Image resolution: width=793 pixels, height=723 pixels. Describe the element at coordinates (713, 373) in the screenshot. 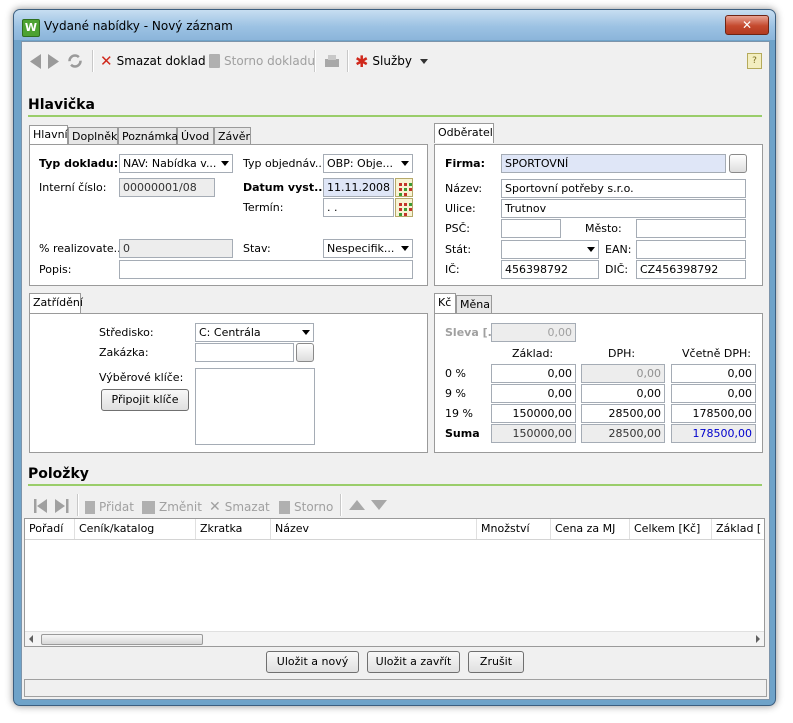

I see `row-0-vcetne: 0,00` at that location.